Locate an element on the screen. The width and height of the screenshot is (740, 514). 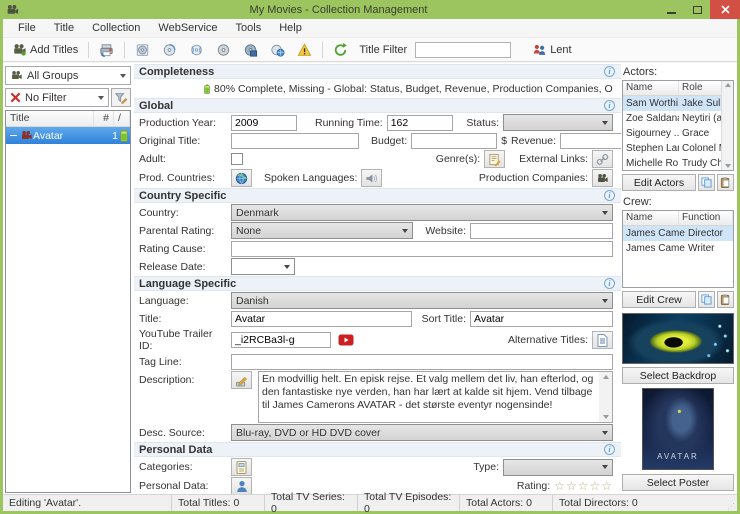
rating-stars: ☆☆☆☆☆ is located at coordinates (583, 486).